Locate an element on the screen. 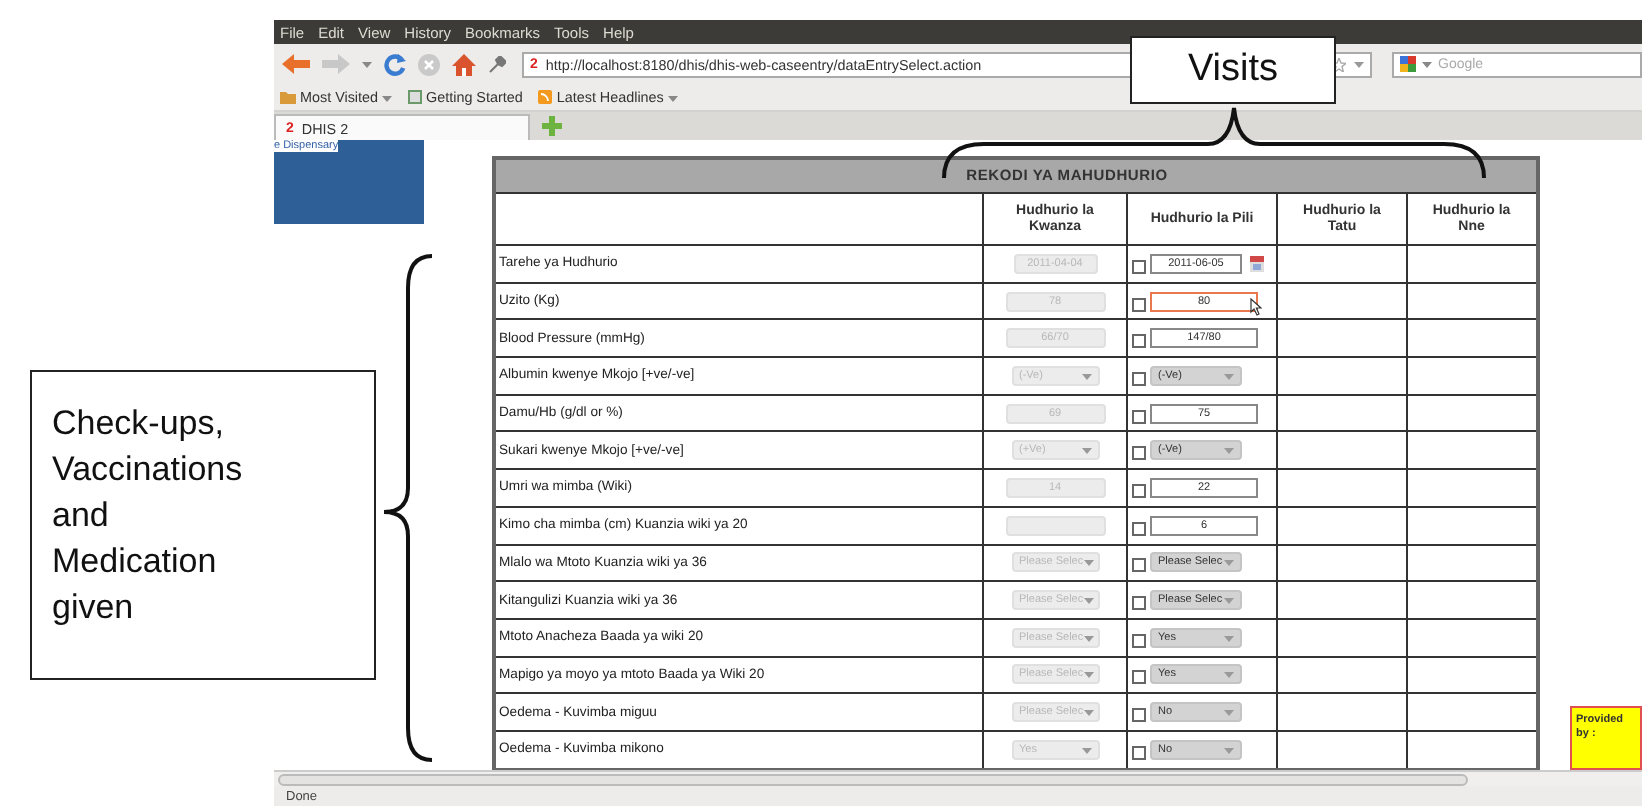  scrollbar is located at coordinates (873, 779).